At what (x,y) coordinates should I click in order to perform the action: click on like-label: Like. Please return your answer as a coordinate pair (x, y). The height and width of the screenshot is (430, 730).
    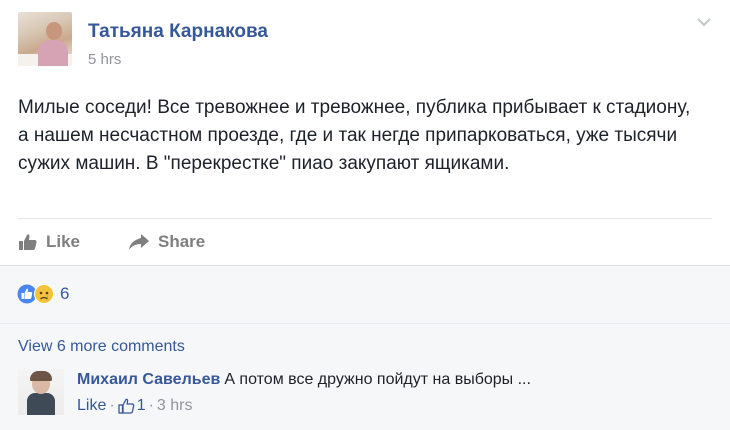
    Looking at the image, I should click on (63, 241).